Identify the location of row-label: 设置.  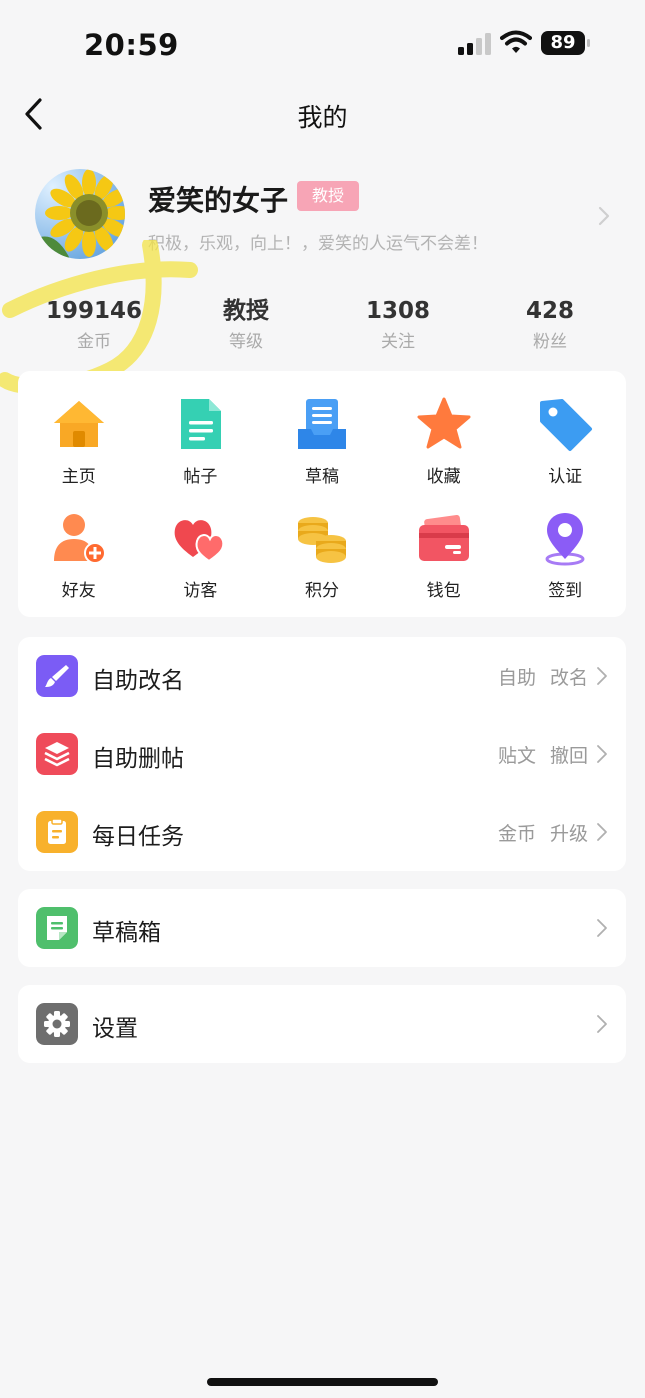
(115, 1029).